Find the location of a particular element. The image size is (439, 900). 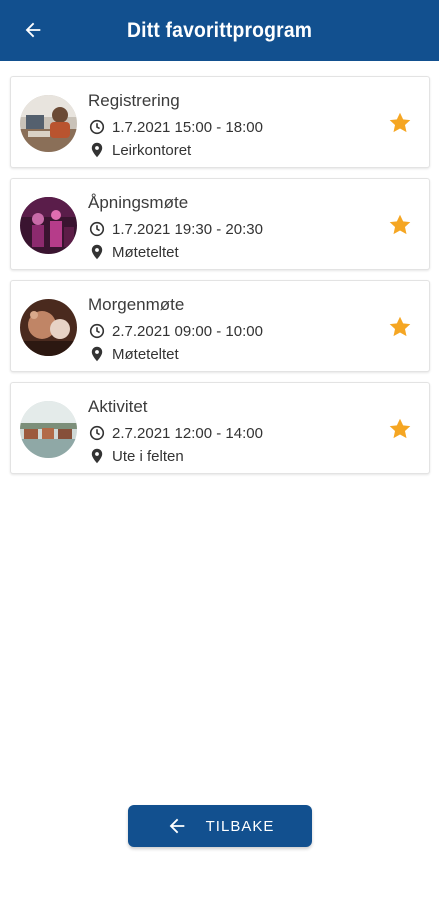

event-time: 2.7.2021 12:00 - 14:00 is located at coordinates (187, 433).